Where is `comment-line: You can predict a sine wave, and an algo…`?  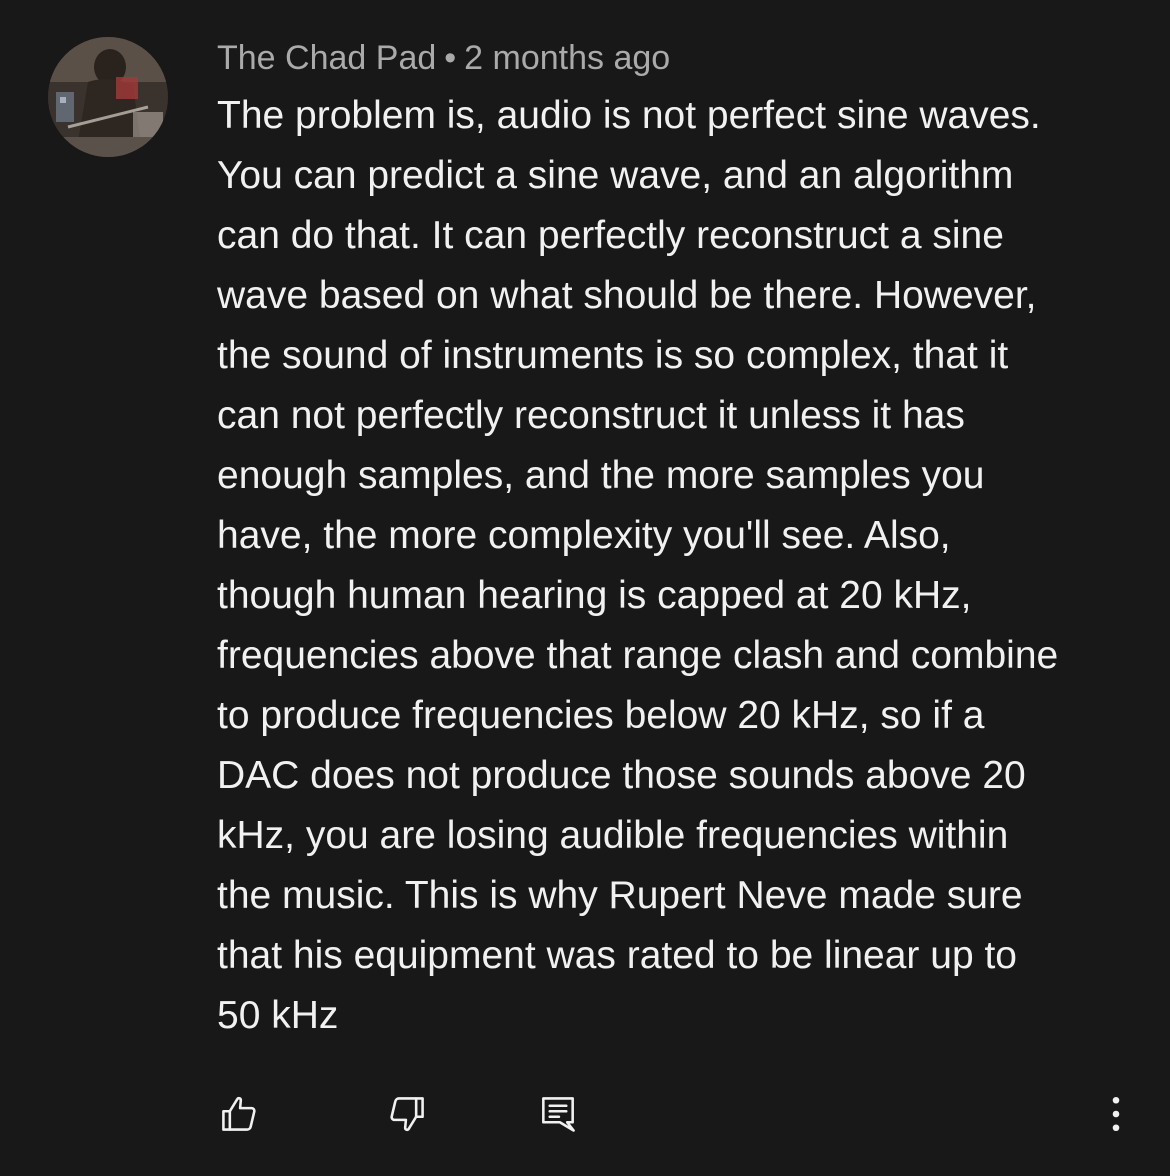
comment-line: You can predict a sine wave, and an algo… is located at coordinates (615, 175).